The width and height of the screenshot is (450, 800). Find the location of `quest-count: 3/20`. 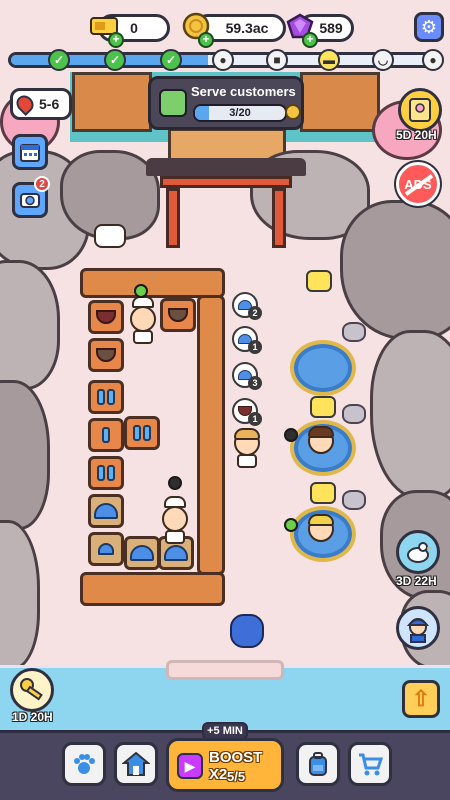

quest-count: 3/20 is located at coordinates (240, 113).